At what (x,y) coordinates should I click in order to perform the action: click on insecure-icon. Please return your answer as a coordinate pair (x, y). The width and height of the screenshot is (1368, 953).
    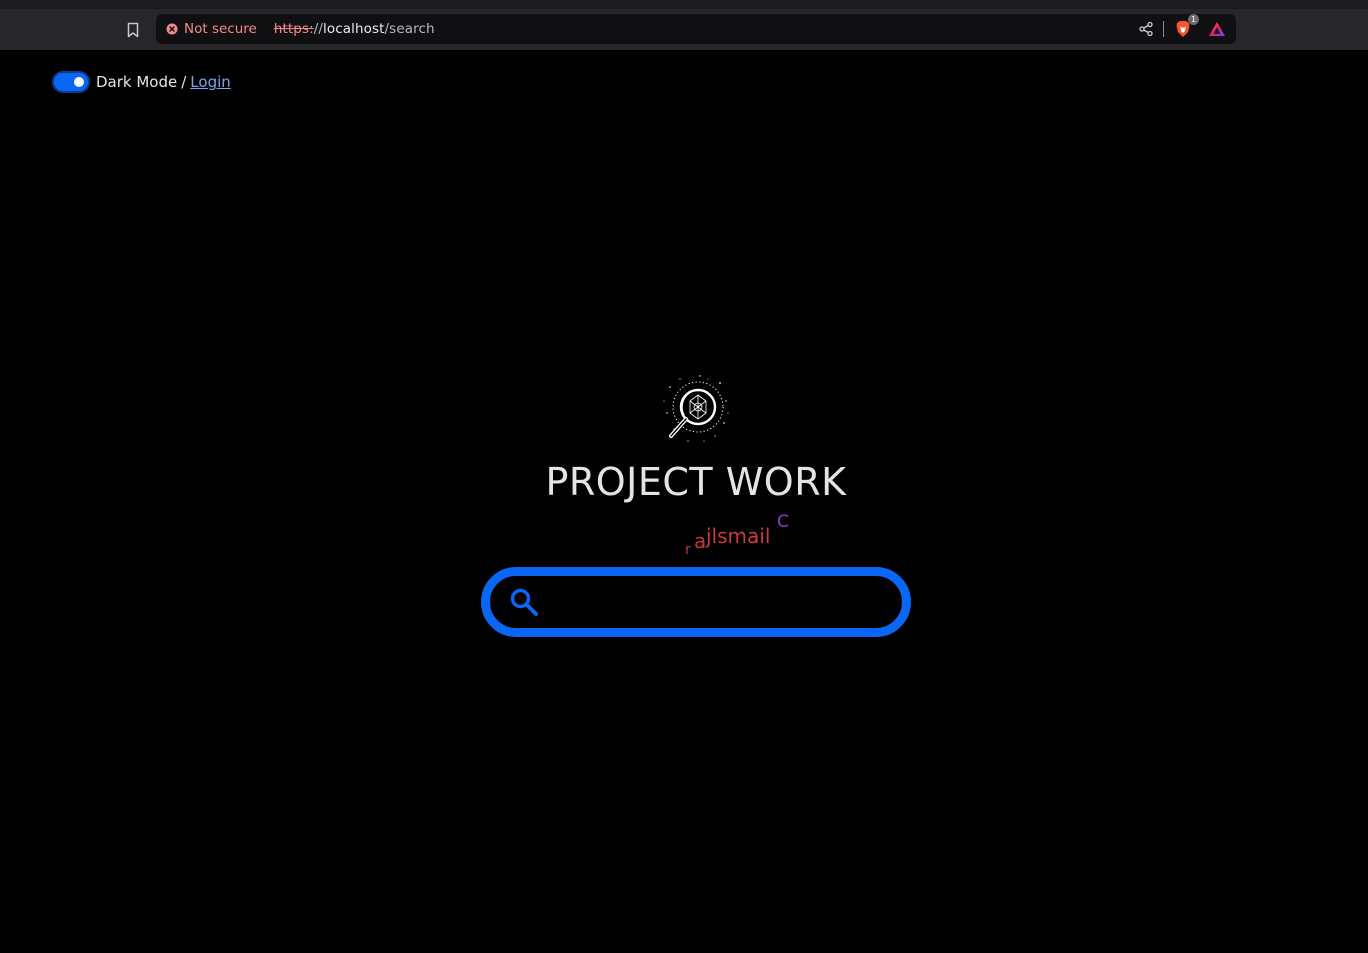
    Looking at the image, I should click on (172, 29).